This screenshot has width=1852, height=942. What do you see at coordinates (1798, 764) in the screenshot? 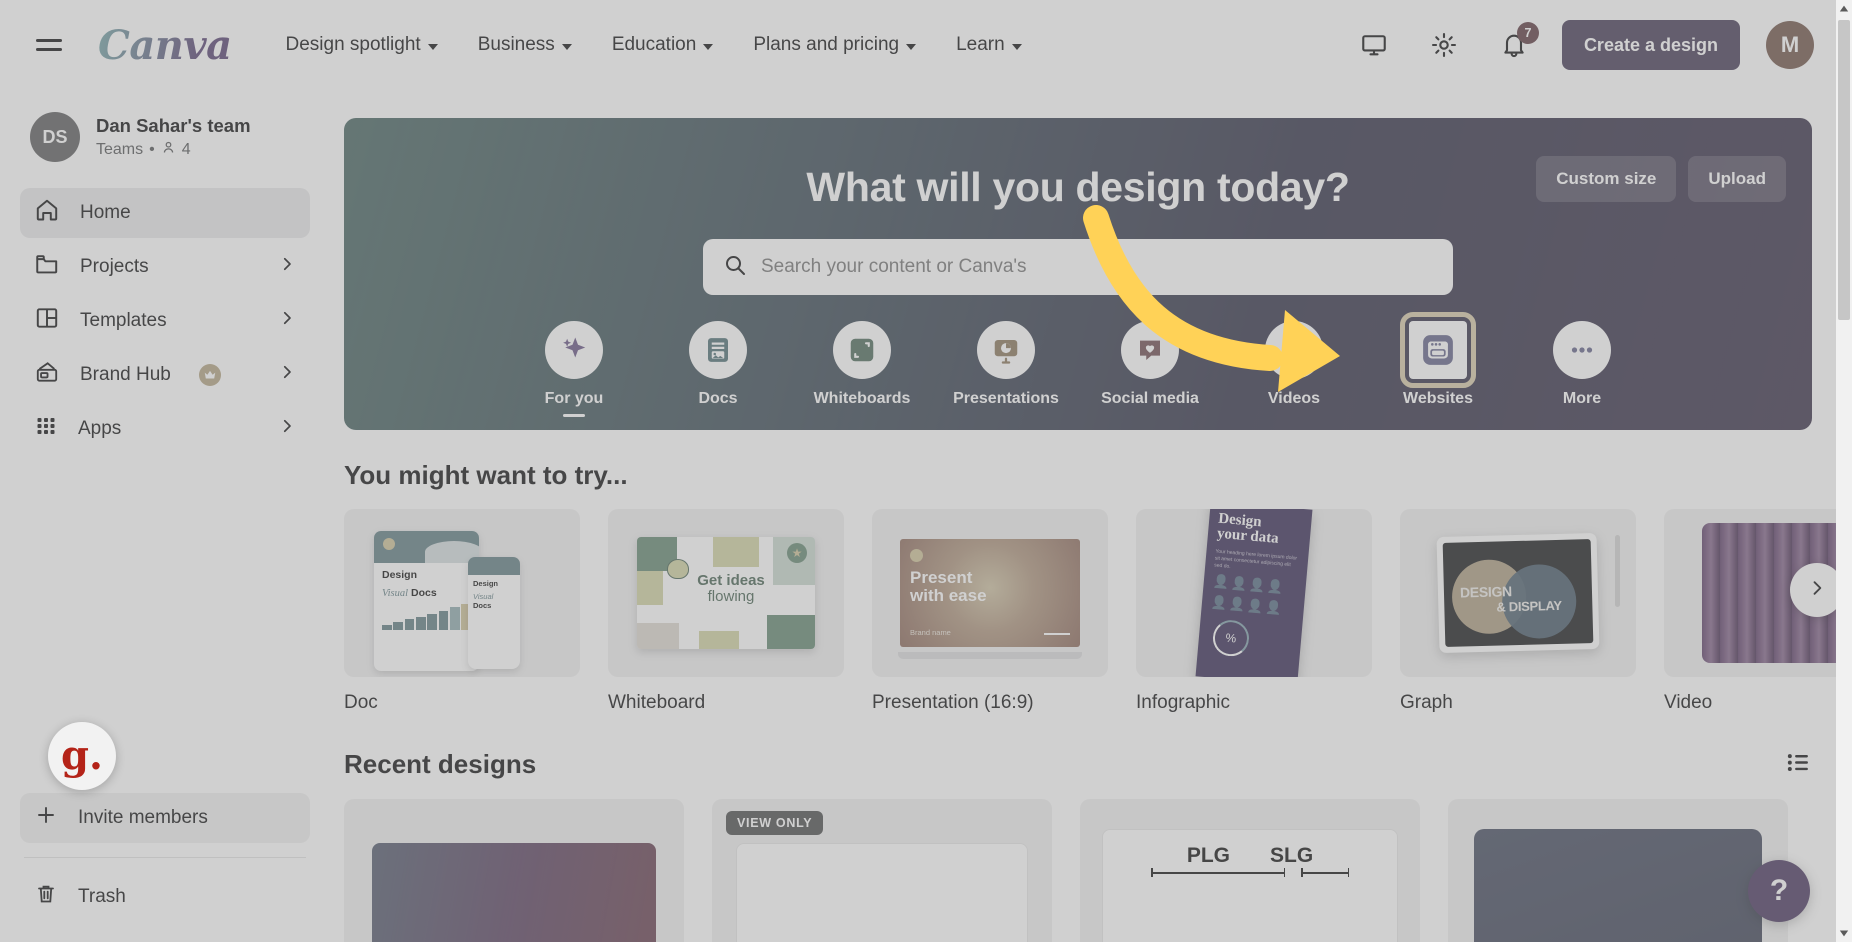
I see `list-view-icon` at bounding box center [1798, 764].